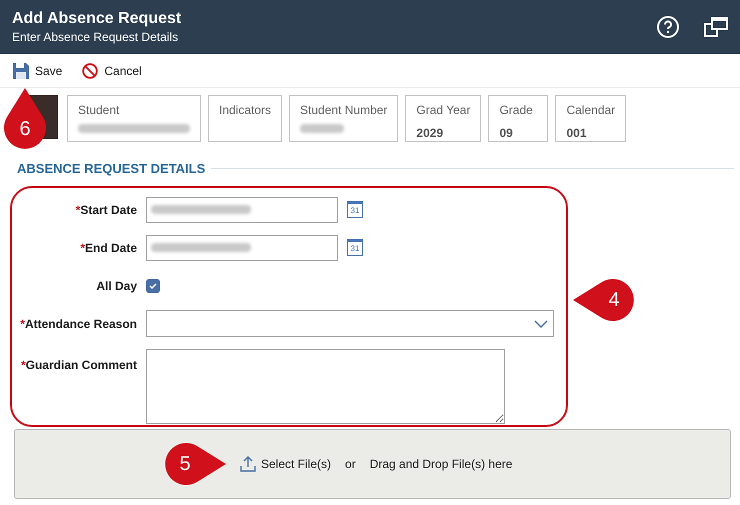  I want to click on card-label: Grad Year, so click(443, 110).